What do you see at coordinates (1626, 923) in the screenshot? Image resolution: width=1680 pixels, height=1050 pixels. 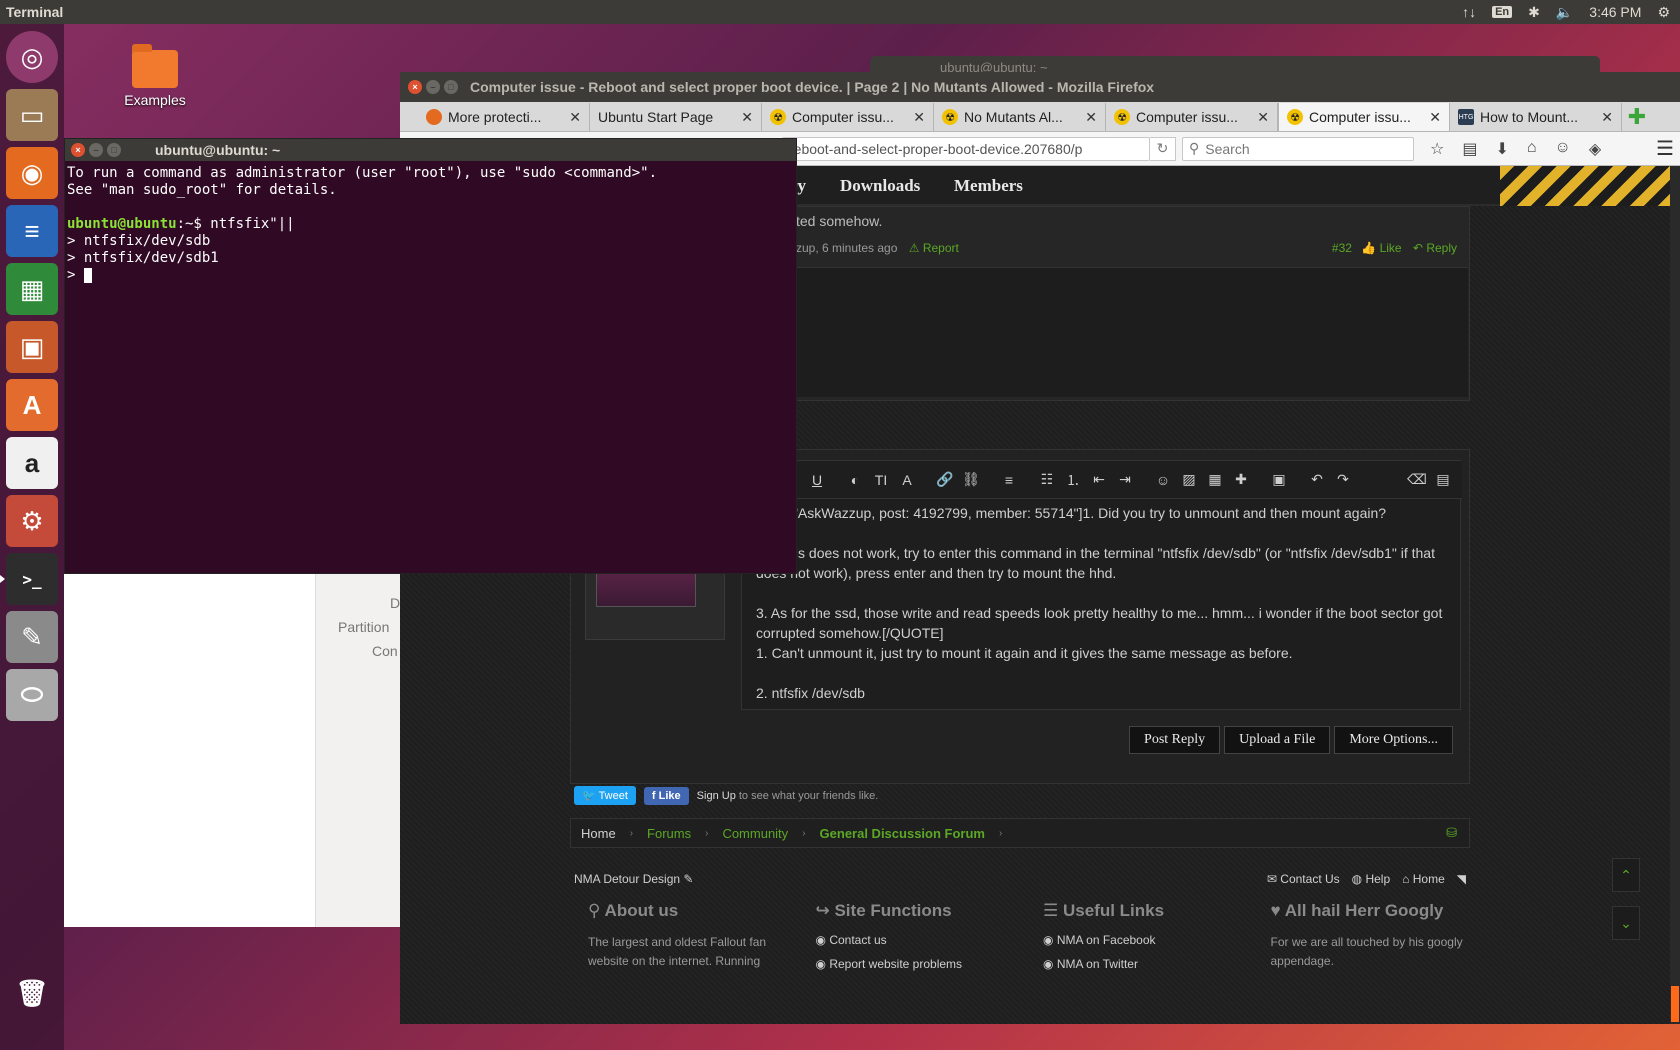 I see `scroll-down-icon: ⌄` at bounding box center [1626, 923].